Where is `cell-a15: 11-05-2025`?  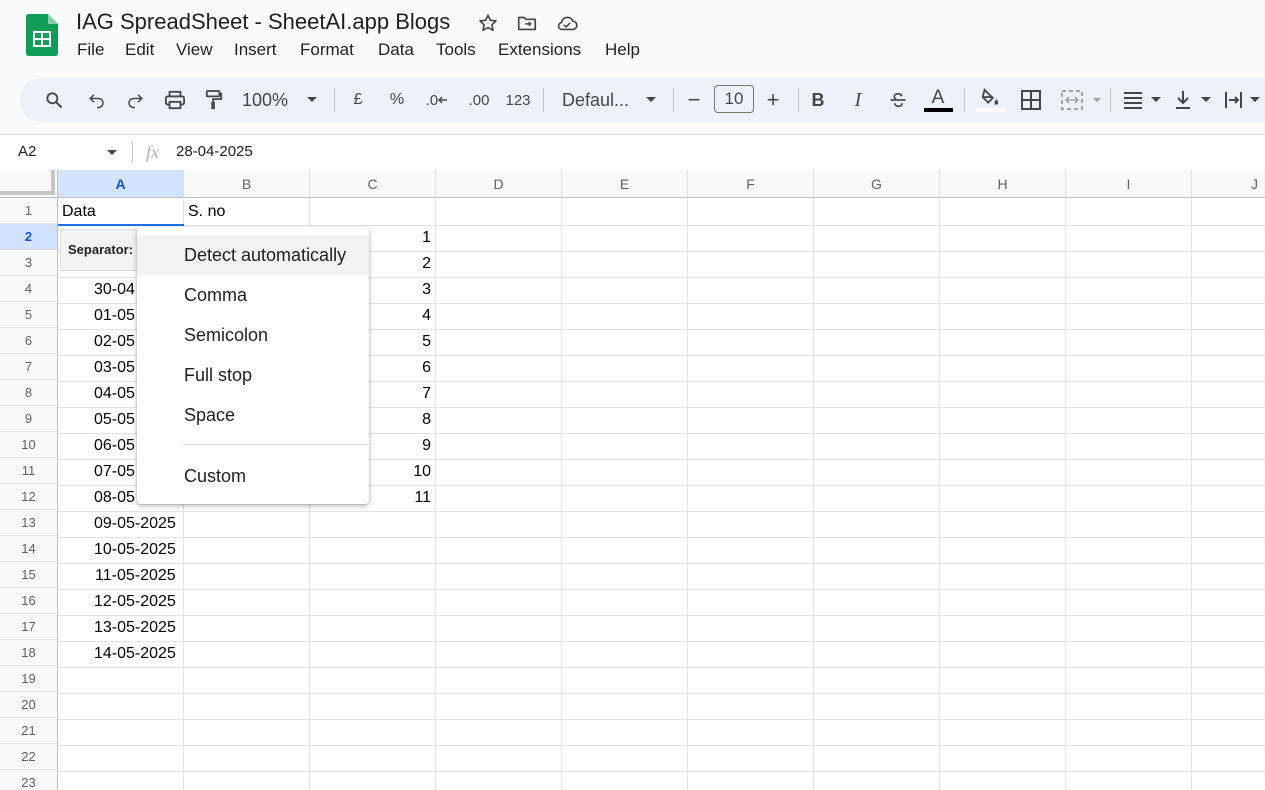
cell-a15: 11-05-2025 is located at coordinates (135, 576).